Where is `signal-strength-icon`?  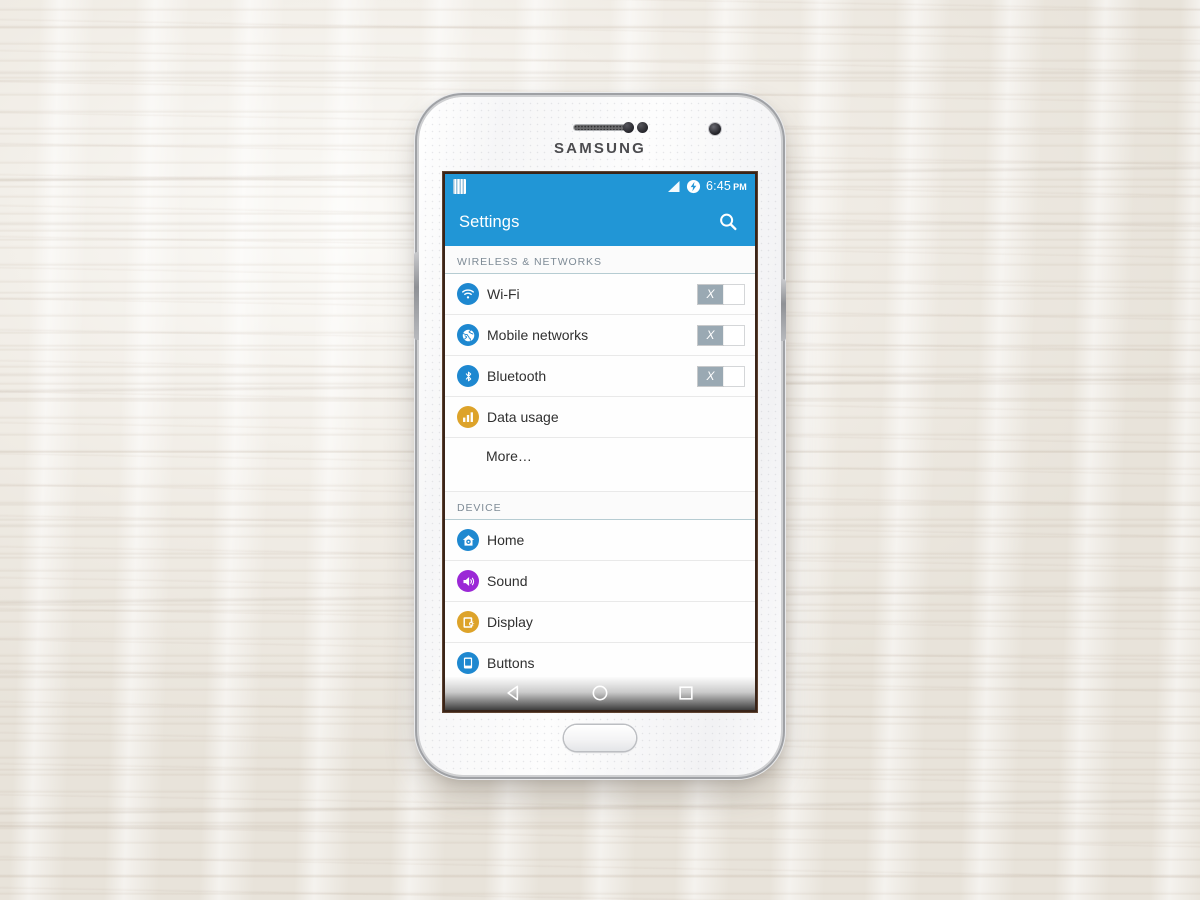
signal-strength-icon is located at coordinates (673, 186).